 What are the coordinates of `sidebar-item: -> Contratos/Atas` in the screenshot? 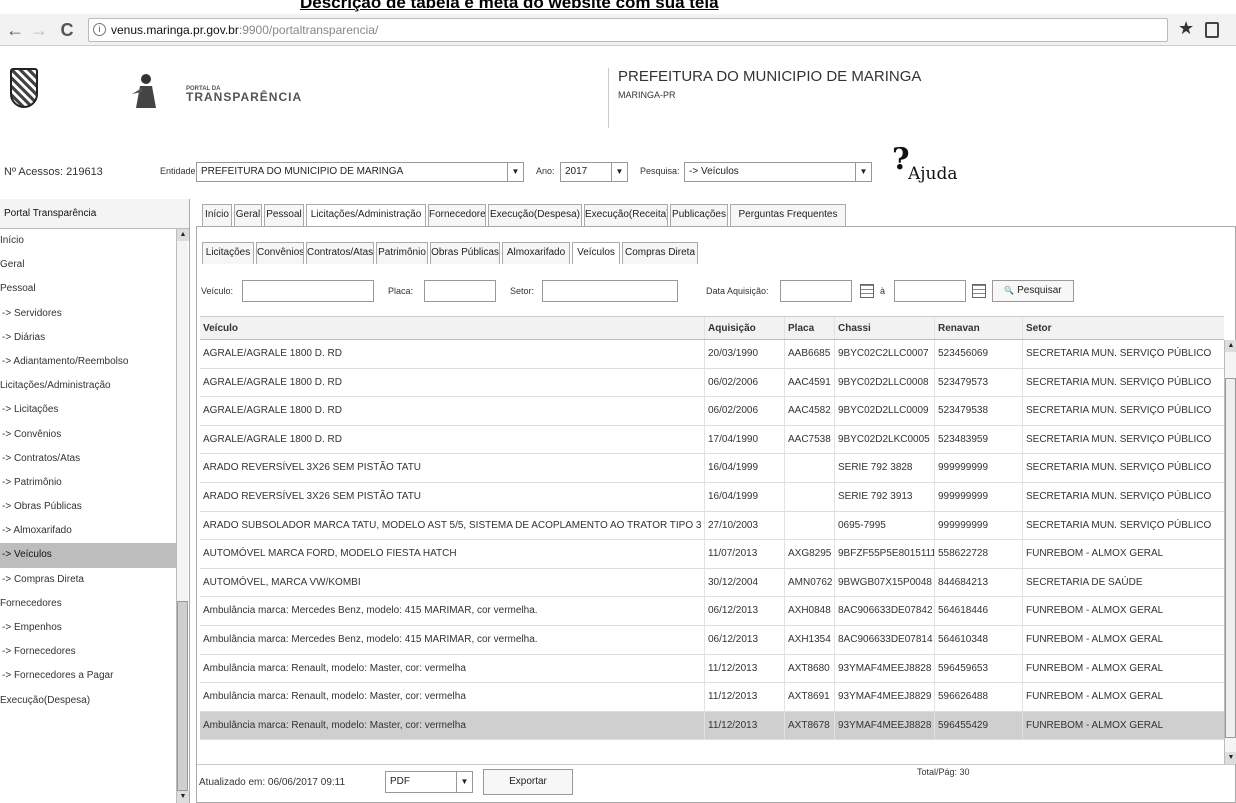 It's located at (88, 459).